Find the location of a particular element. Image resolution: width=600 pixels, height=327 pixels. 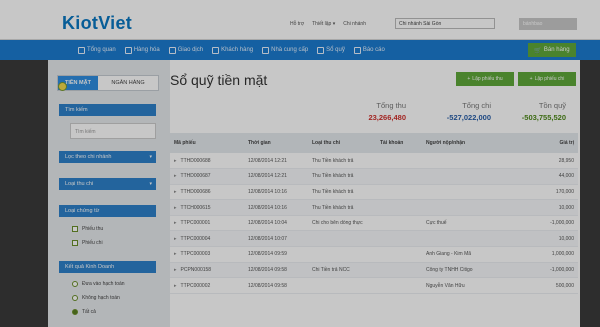

table-cell: 12/08/2014 09:59 is located at coordinates (276, 255).